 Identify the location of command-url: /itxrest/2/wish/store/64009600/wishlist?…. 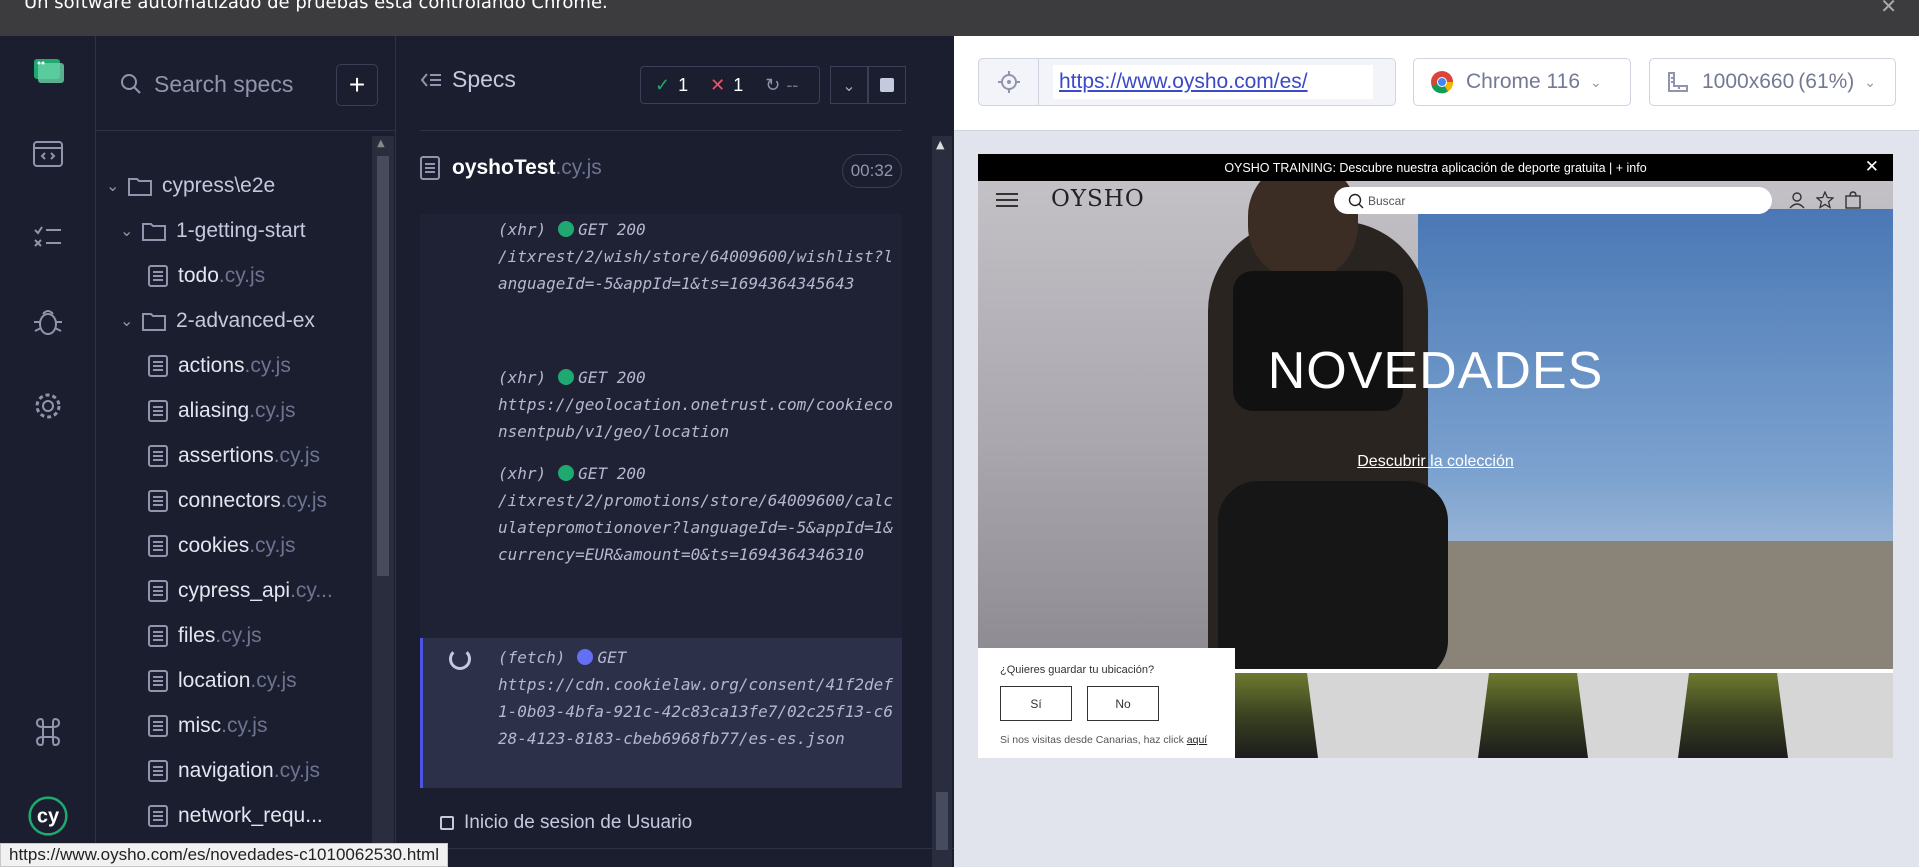
(695, 270).